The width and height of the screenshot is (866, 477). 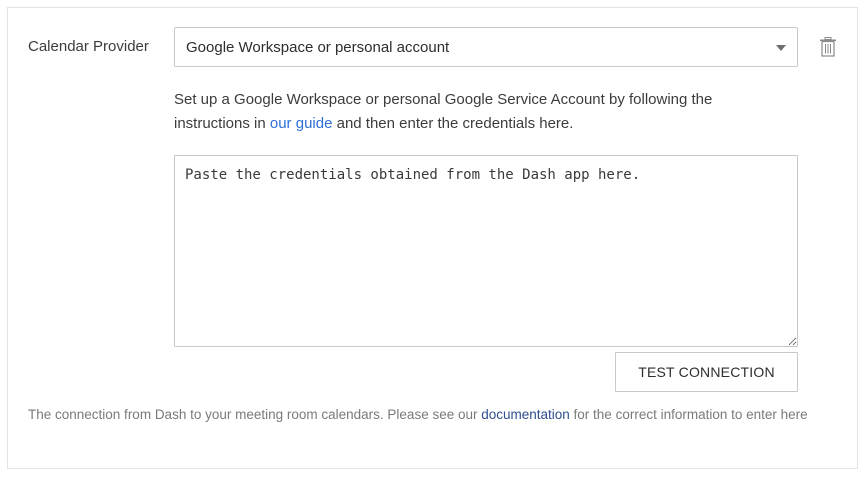 I want to click on calendar-provider-select: Google Workspace or personal account, so click(x=486, y=47).